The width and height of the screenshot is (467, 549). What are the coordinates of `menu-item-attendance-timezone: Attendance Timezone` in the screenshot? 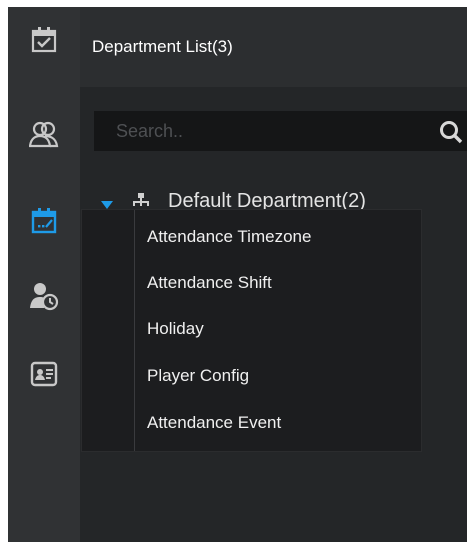 It's located at (278, 237).